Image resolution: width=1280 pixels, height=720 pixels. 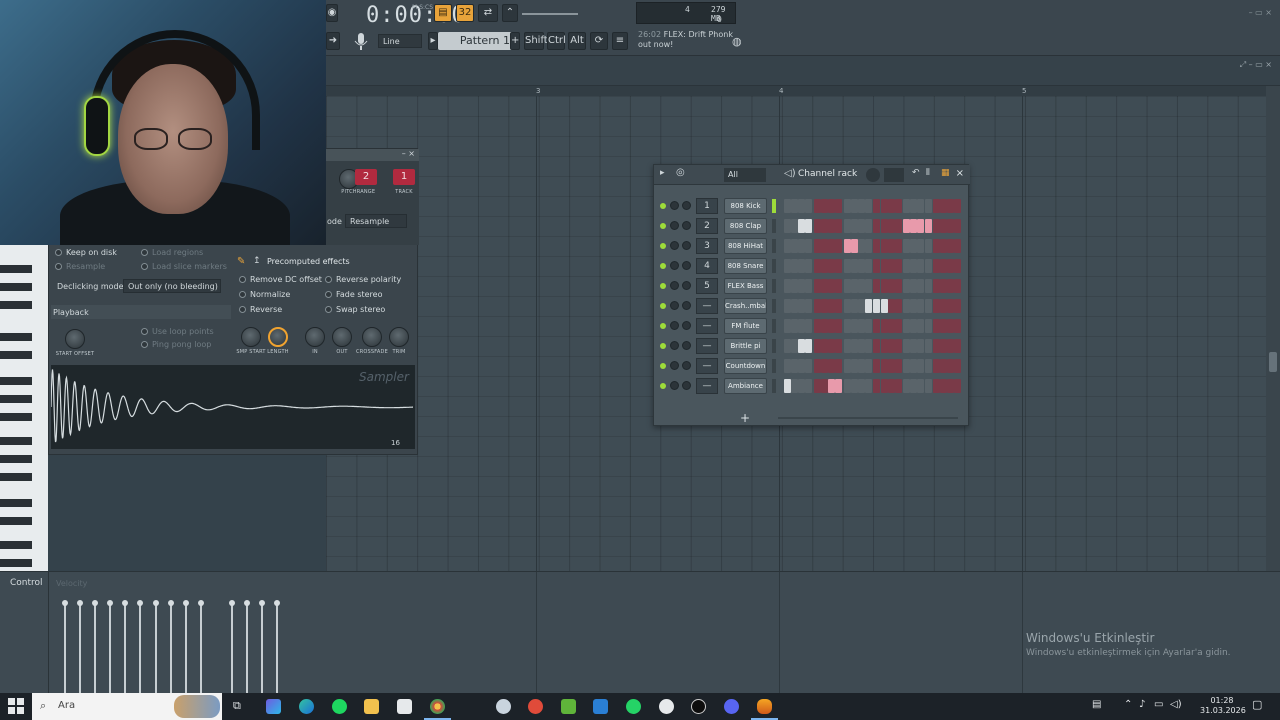 What do you see at coordinates (1128, 705) in the screenshot?
I see `tray-chevron-icon: ⌃` at bounding box center [1128, 705].